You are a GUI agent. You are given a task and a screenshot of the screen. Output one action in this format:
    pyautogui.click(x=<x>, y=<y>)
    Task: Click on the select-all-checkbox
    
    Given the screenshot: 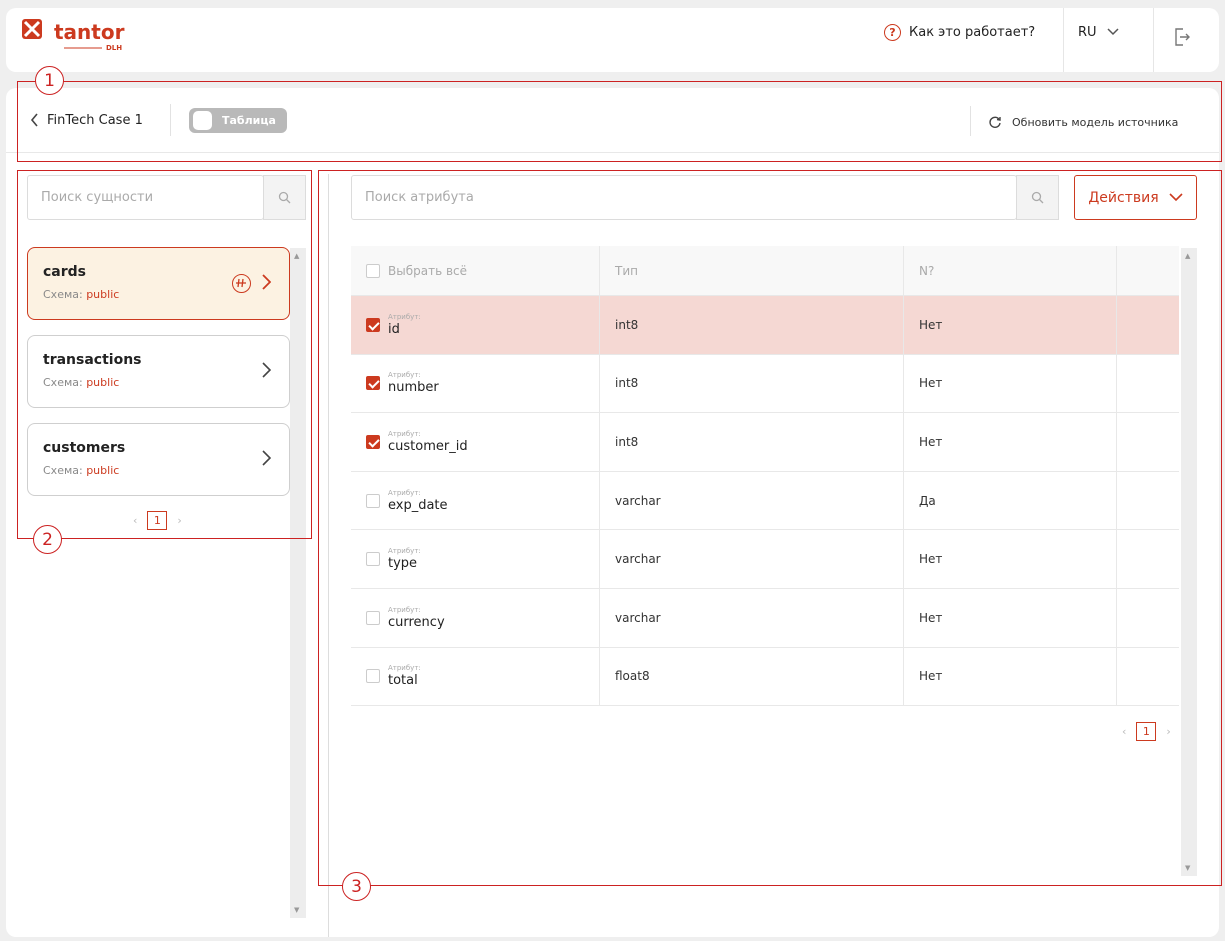 What is the action you would take?
    pyautogui.click(x=373, y=270)
    